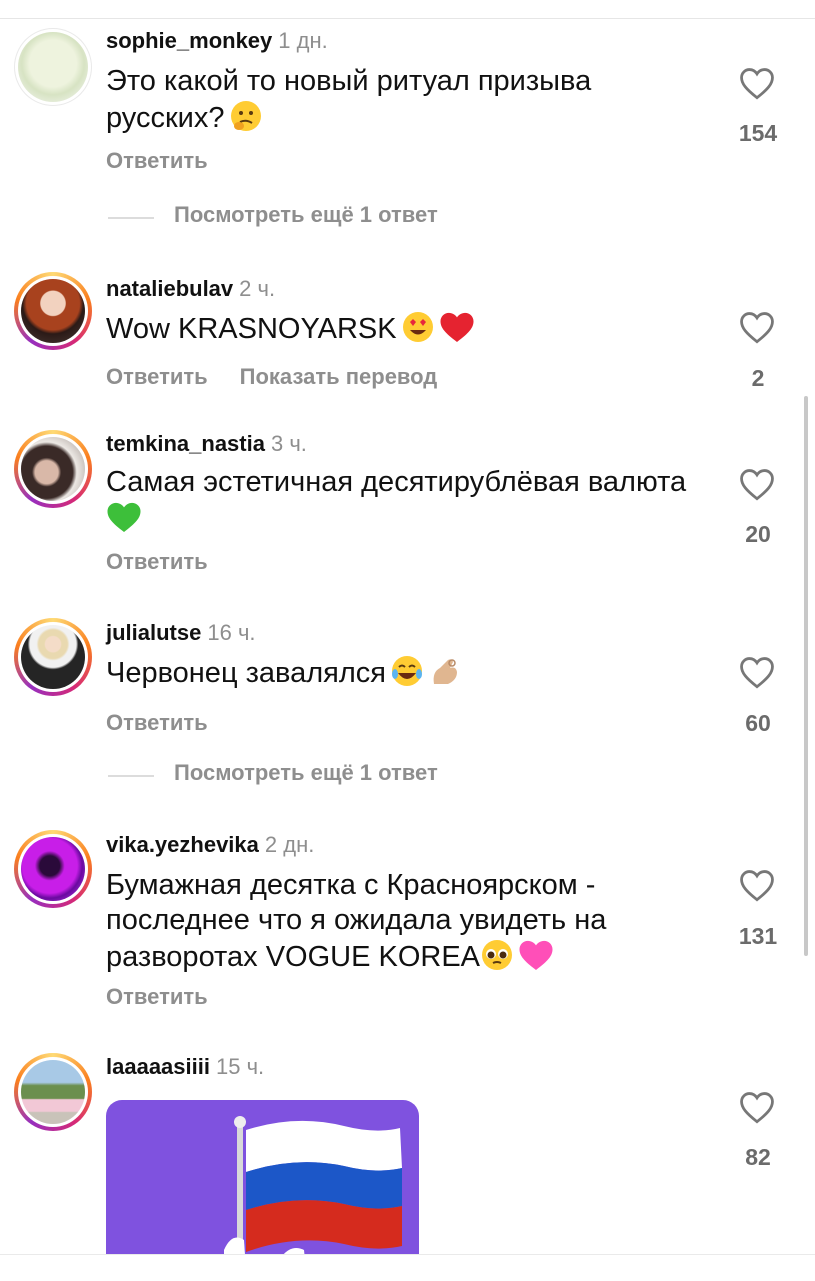 The width and height of the screenshot is (815, 1281). Describe the element at coordinates (758, 1157) in the screenshot. I see `like-count: 82` at that location.